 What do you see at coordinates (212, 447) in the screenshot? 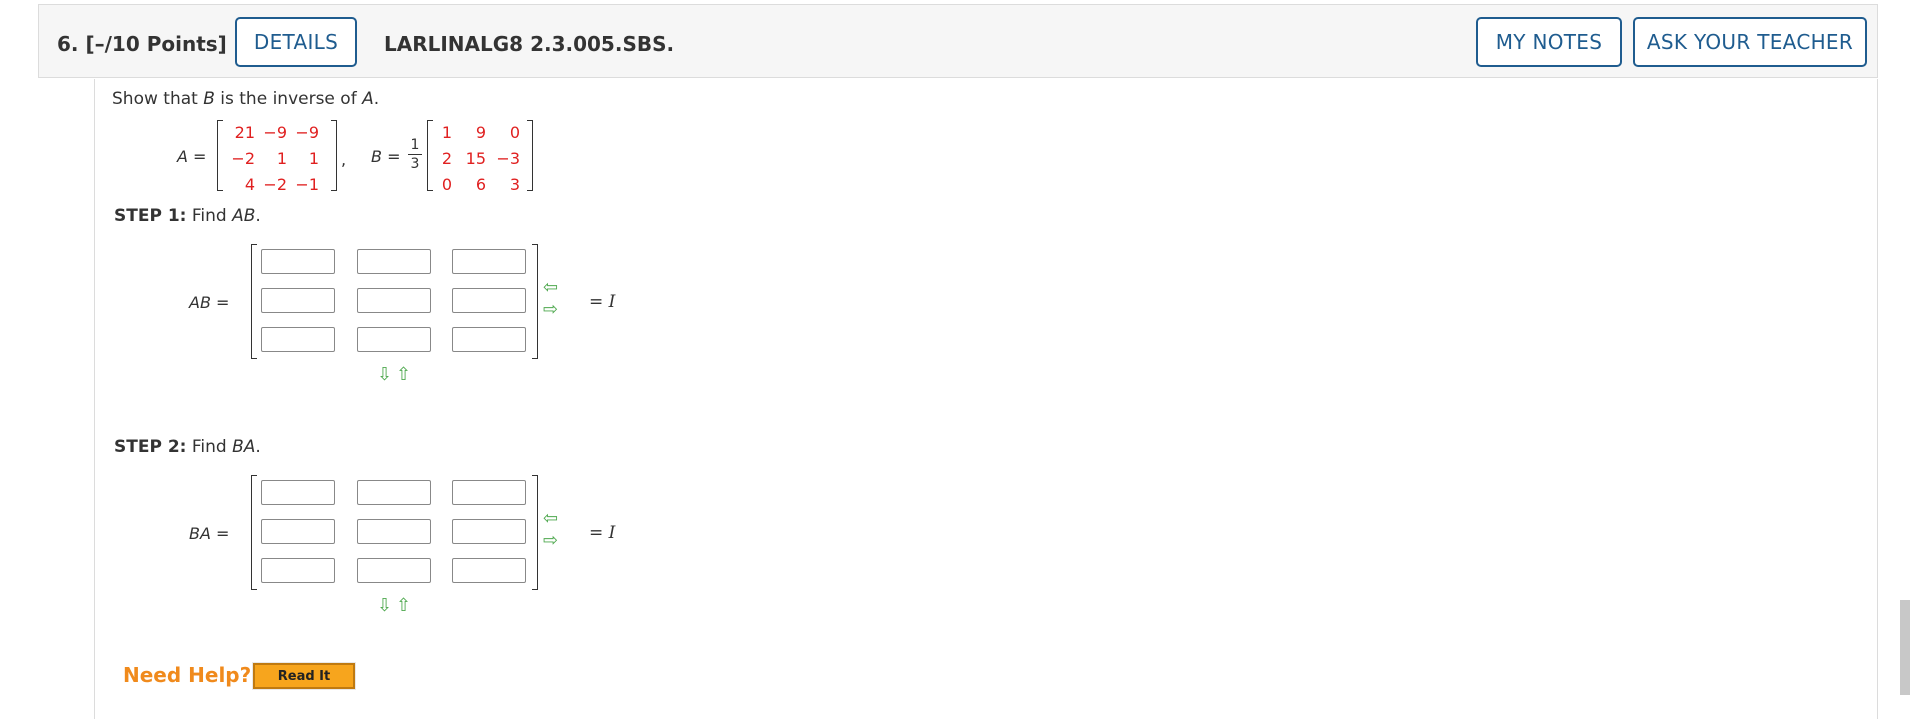
I see `step-2-text: Find` at bounding box center [212, 447].